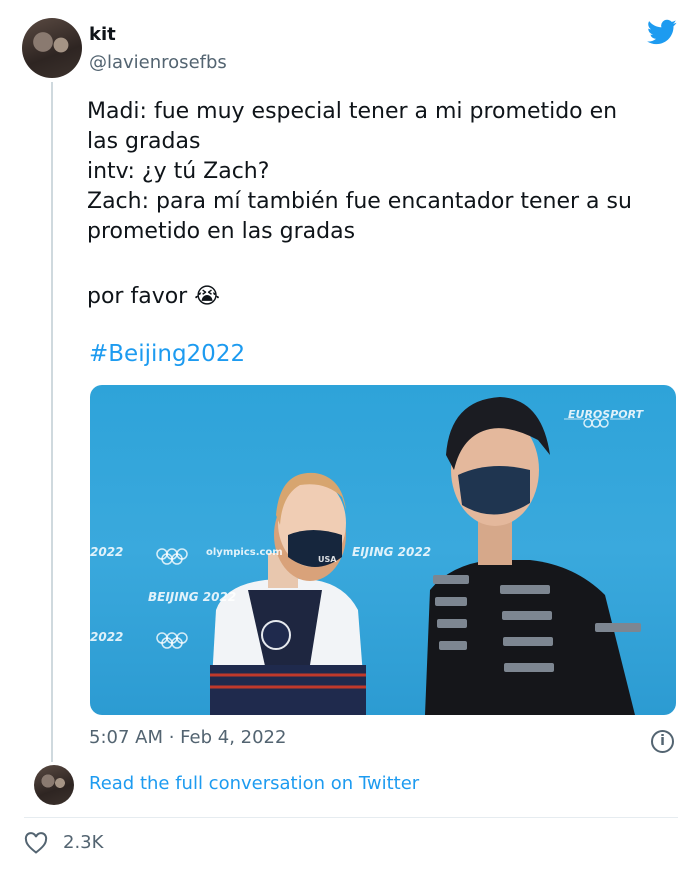 This screenshot has height=870, width=700. What do you see at coordinates (83, 842) in the screenshot?
I see `like-count: 2.3K` at bounding box center [83, 842].